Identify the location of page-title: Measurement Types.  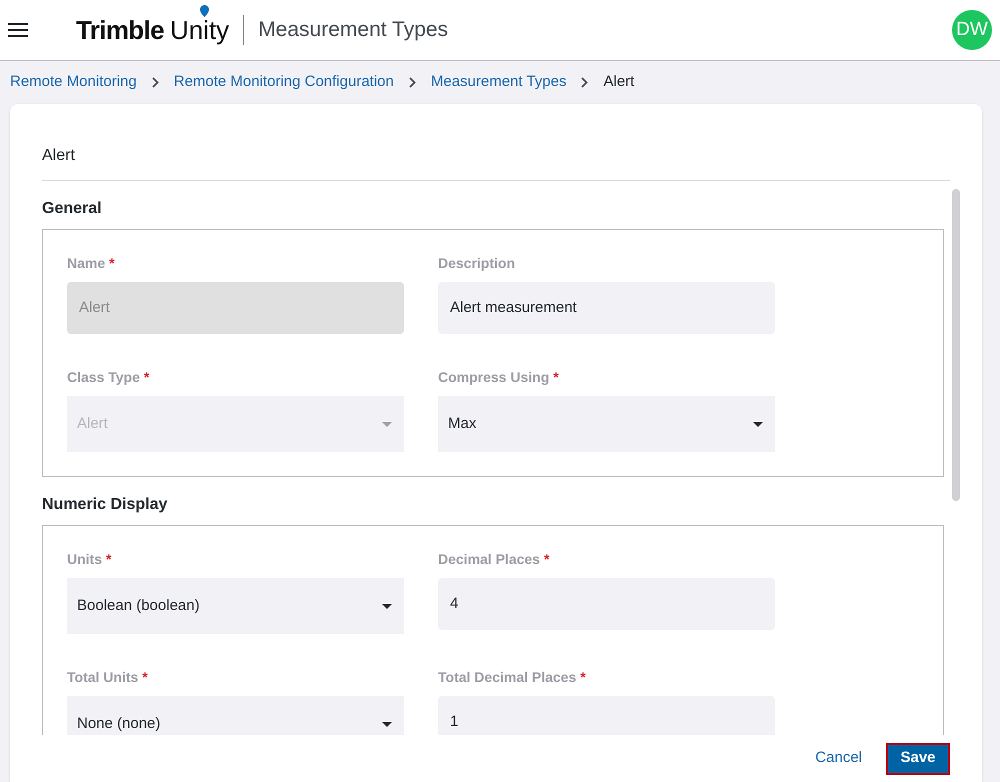
(353, 30).